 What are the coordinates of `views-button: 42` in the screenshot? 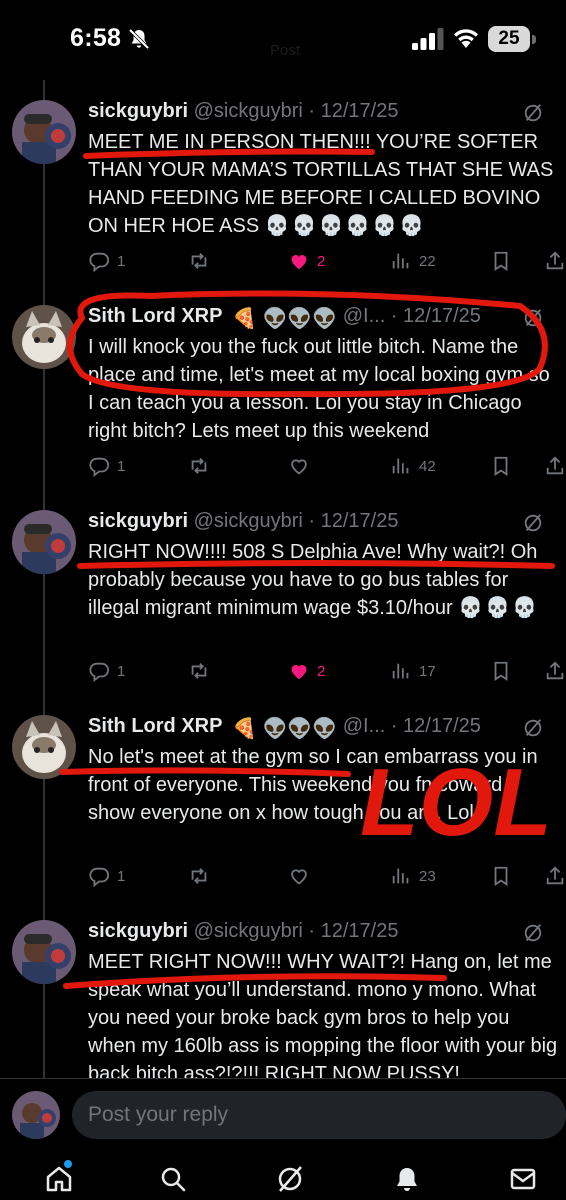 It's located at (413, 466).